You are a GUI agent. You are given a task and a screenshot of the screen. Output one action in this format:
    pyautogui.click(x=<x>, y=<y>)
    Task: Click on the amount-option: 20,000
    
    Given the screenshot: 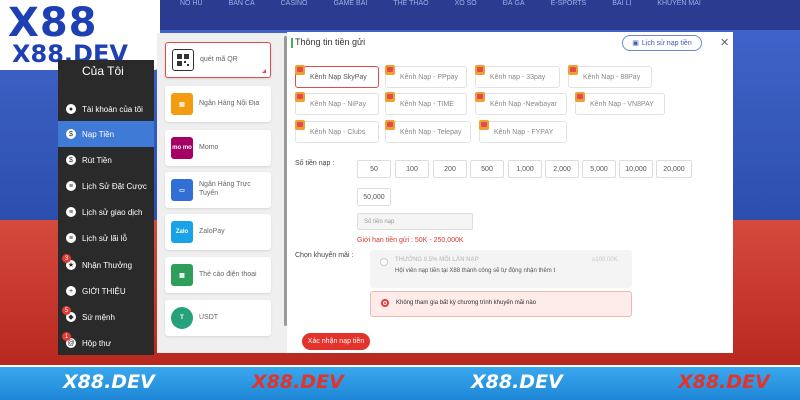 What is the action you would take?
    pyautogui.click(x=674, y=169)
    